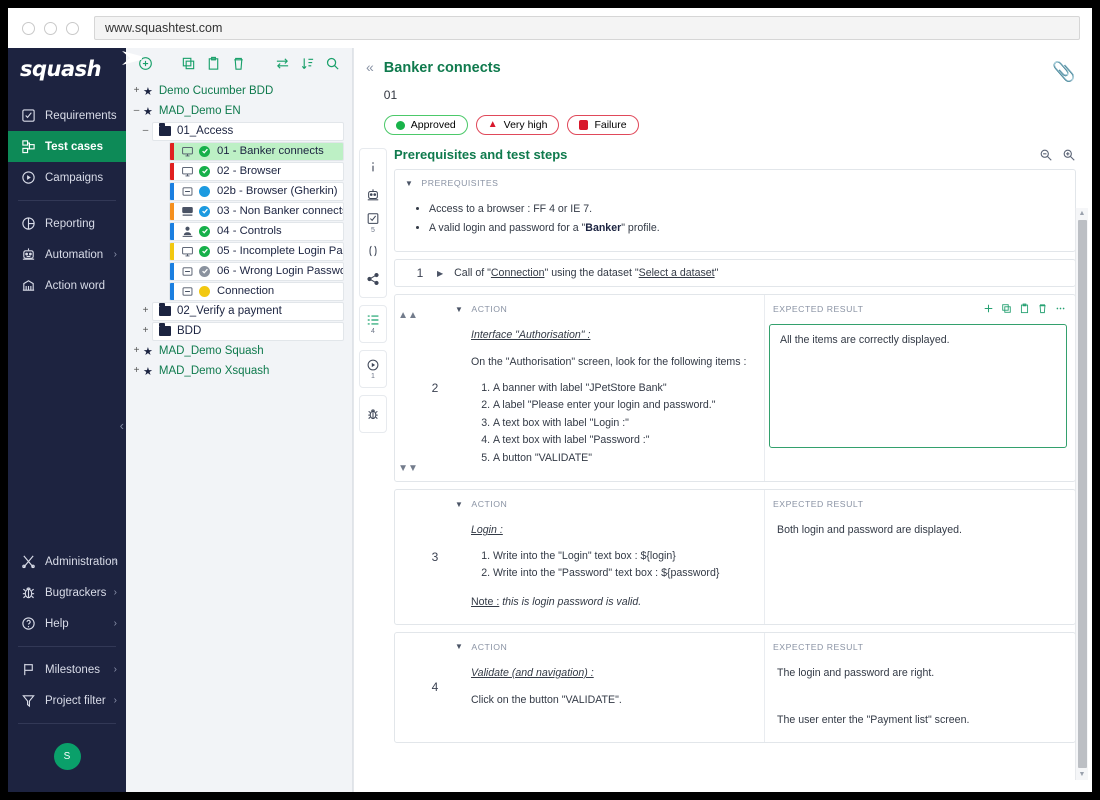 The width and height of the screenshot is (1100, 800). I want to click on status-badge: Approved, so click(425, 125).